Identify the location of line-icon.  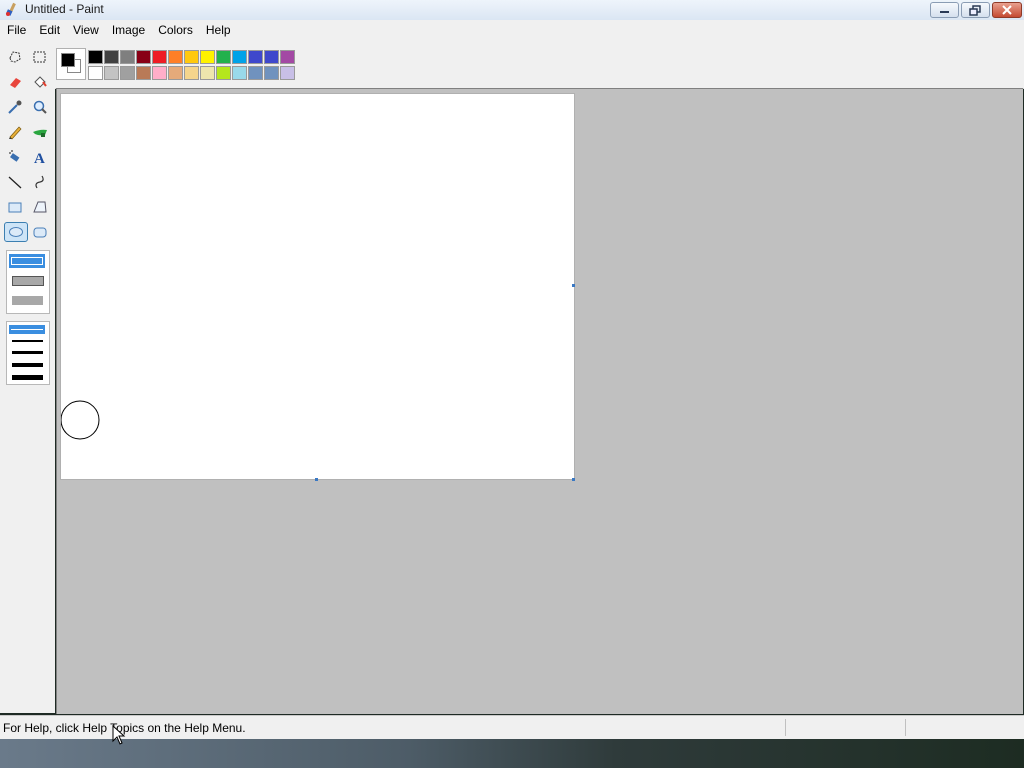
(15, 182).